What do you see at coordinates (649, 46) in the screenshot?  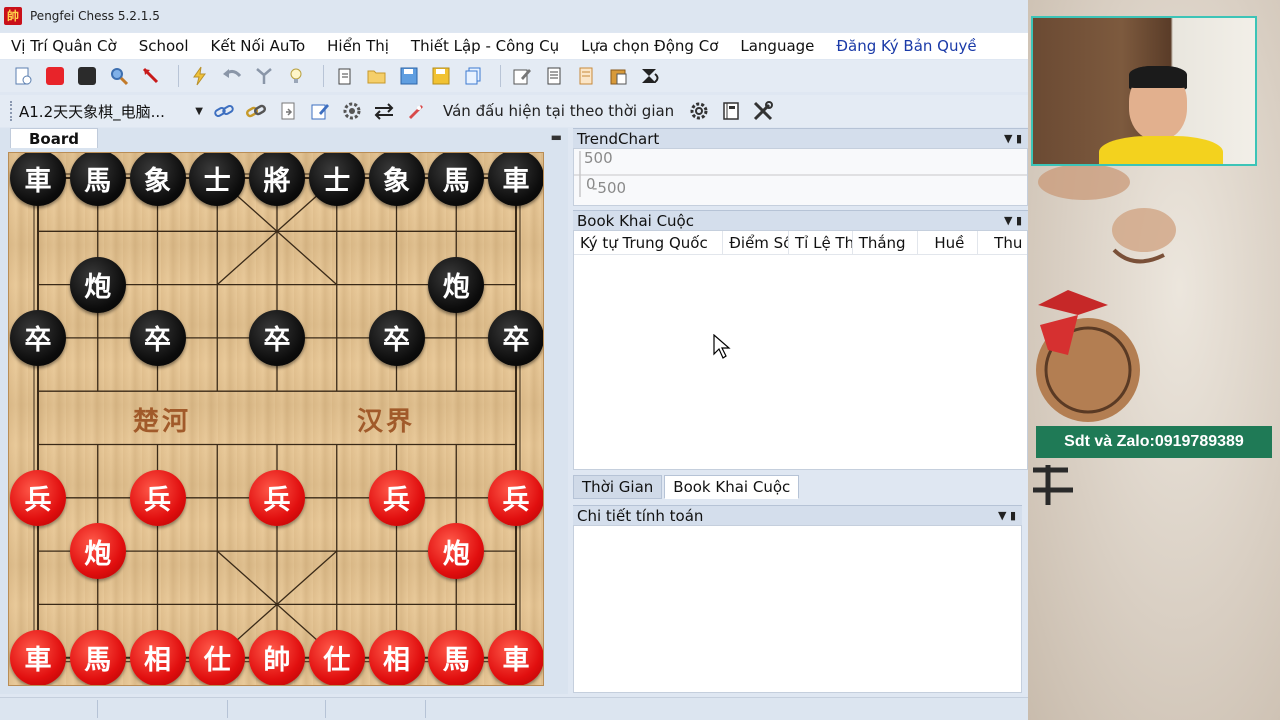 I see `menu-engine-select: Lựa chọn Động Cơ` at bounding box center [649, 46].